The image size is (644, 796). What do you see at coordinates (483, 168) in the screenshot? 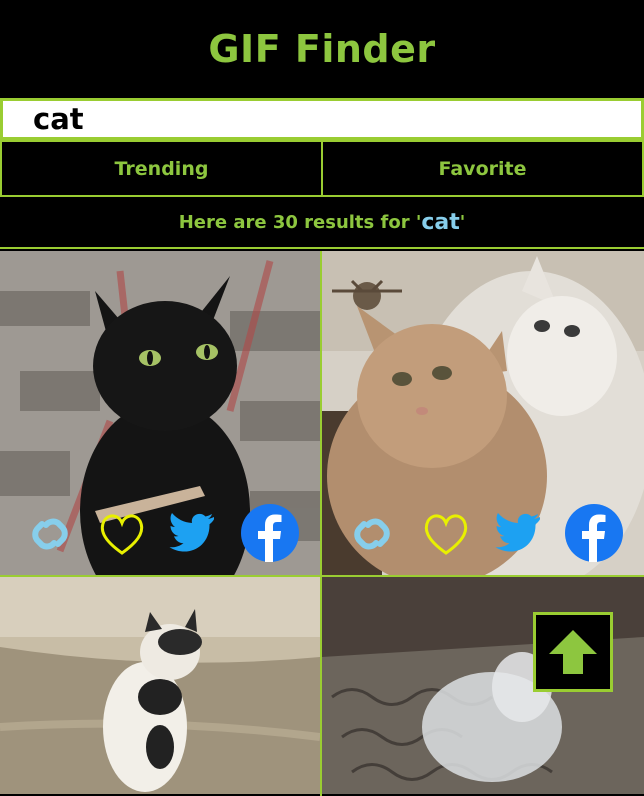
I see `tab-favorite: Favorite` at bounding box center [483, 168].